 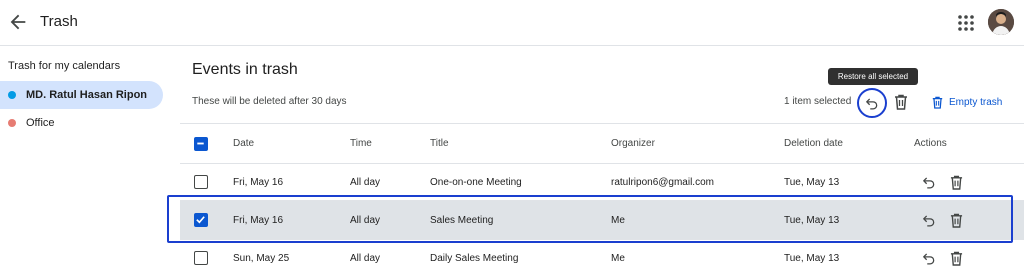 I want to click on column-header-actions: Actions, so click(x=930, y=143).